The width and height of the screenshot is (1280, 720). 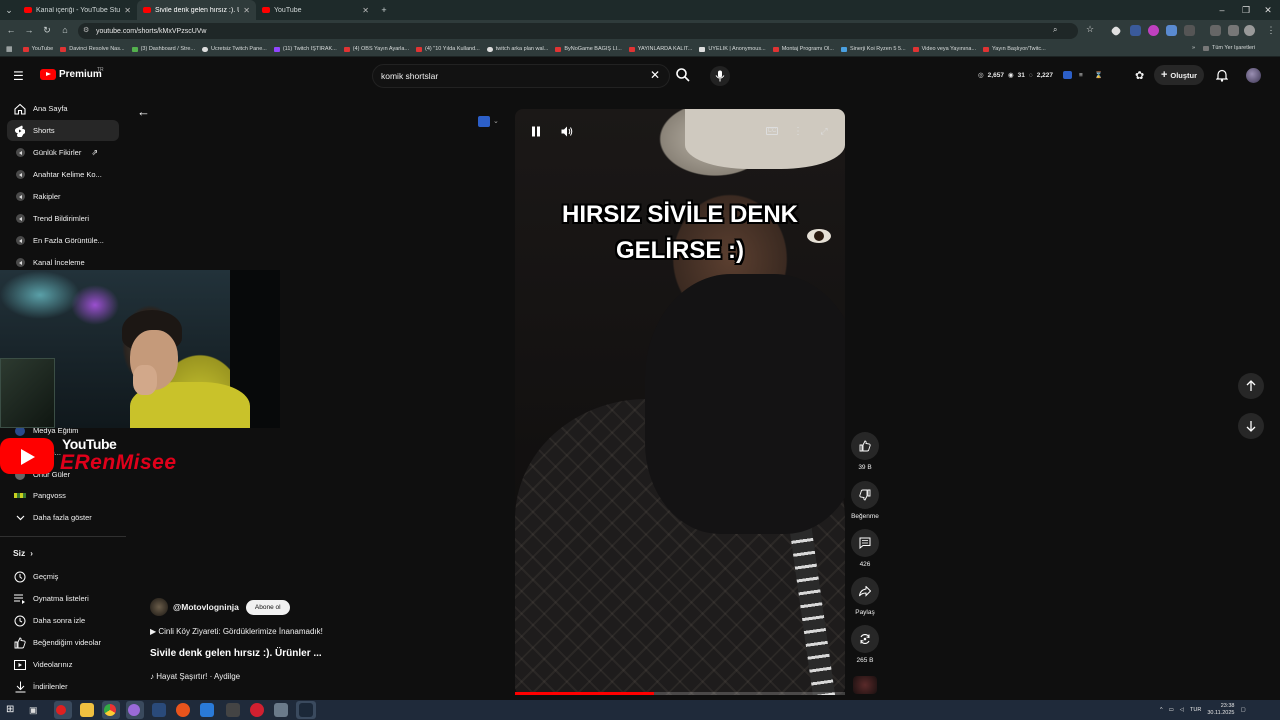 What do you see at coordinates (159, 607) in the screenshot?
I see `channel-avatar` at bounding box center [159, 607].